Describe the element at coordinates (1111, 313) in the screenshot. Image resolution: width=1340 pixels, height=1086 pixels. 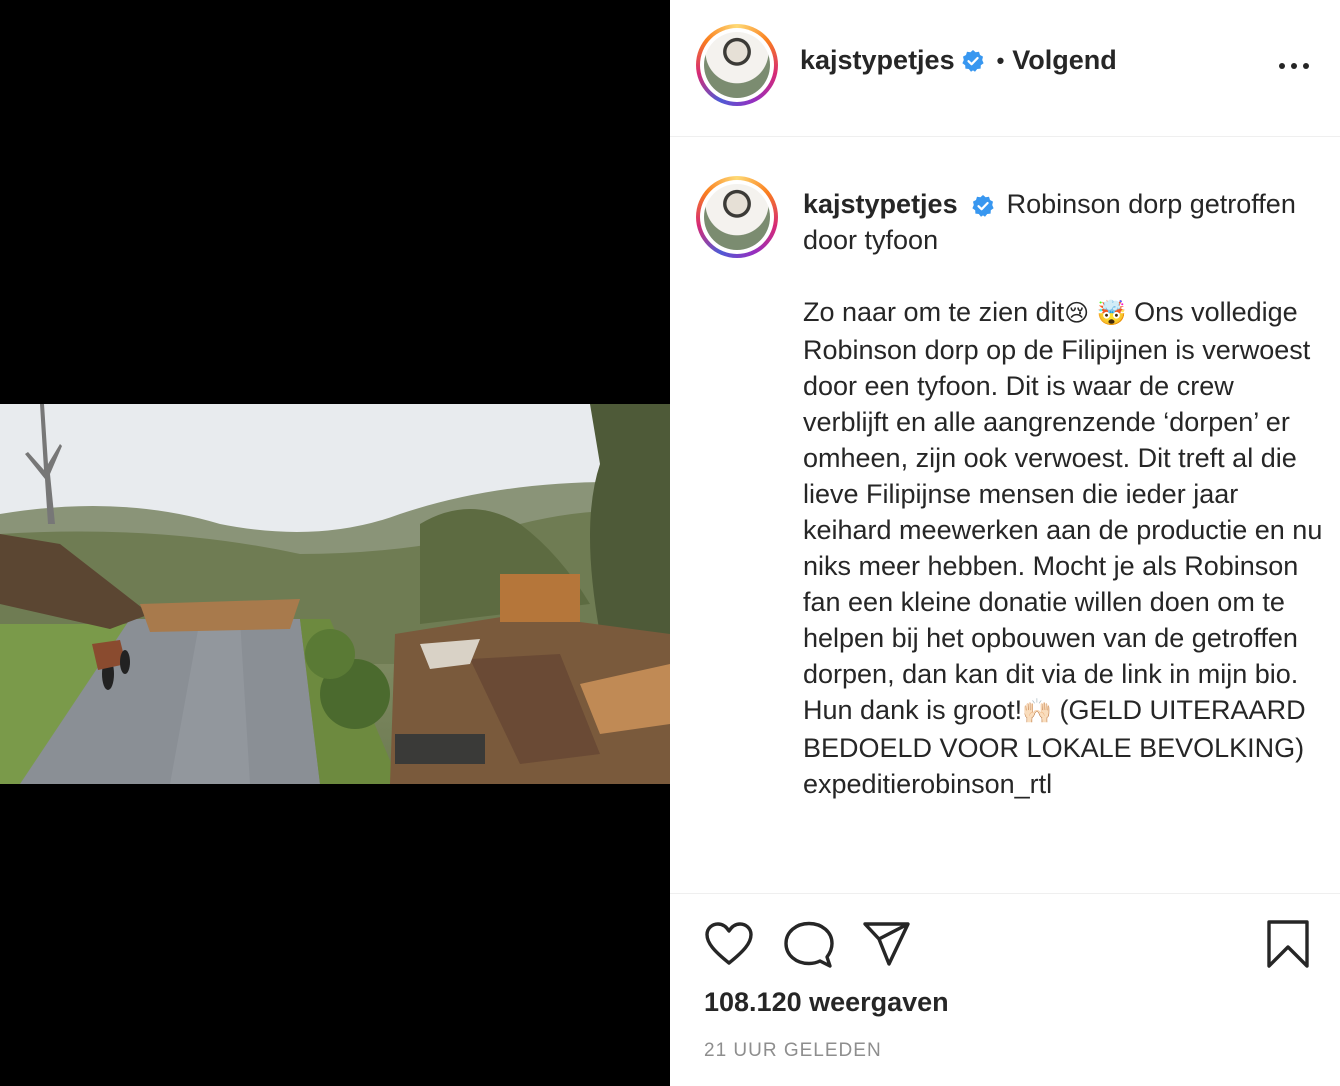
I see `exploding-head-emoji: 🤯` at that location.